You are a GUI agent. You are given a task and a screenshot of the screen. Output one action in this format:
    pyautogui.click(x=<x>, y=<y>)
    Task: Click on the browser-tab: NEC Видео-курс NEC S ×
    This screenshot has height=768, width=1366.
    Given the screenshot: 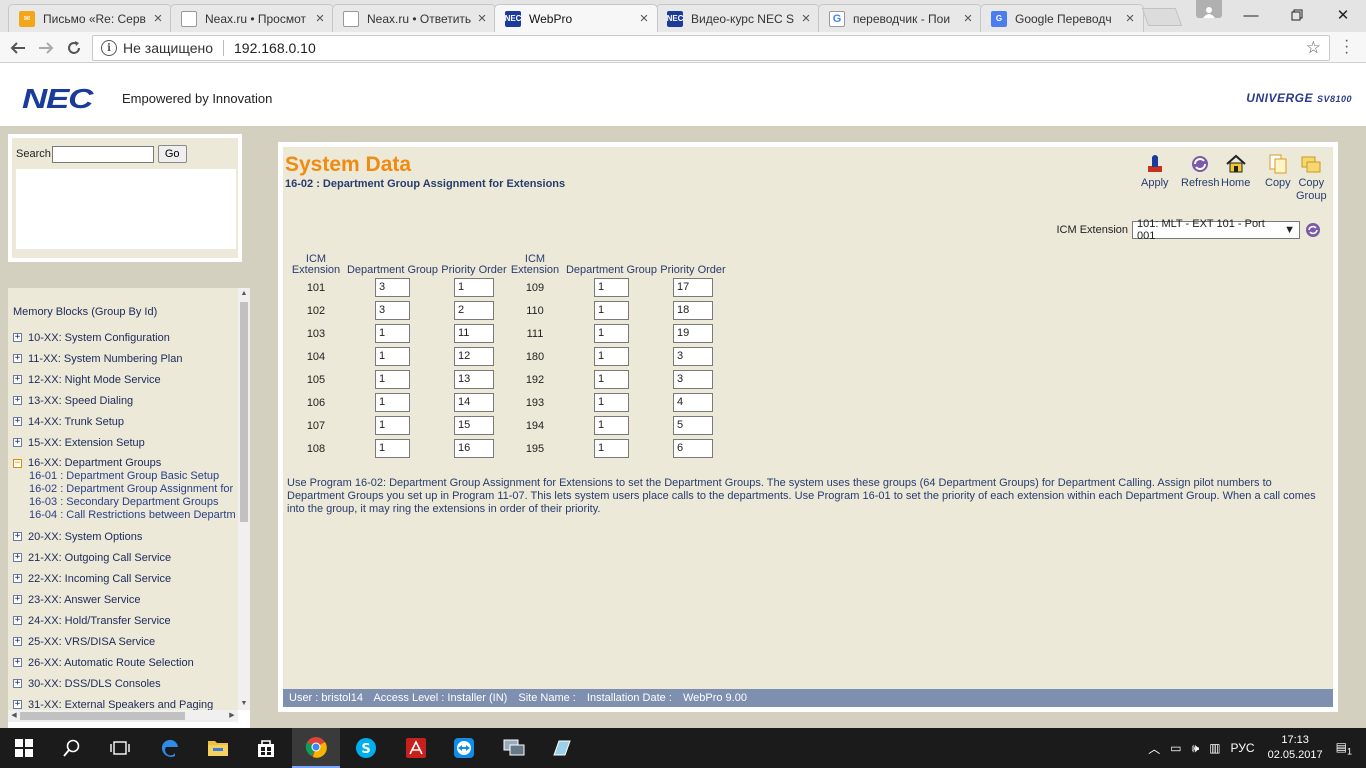 What is the action you would take?
    pyautogui.click(x=738, y=18)
    